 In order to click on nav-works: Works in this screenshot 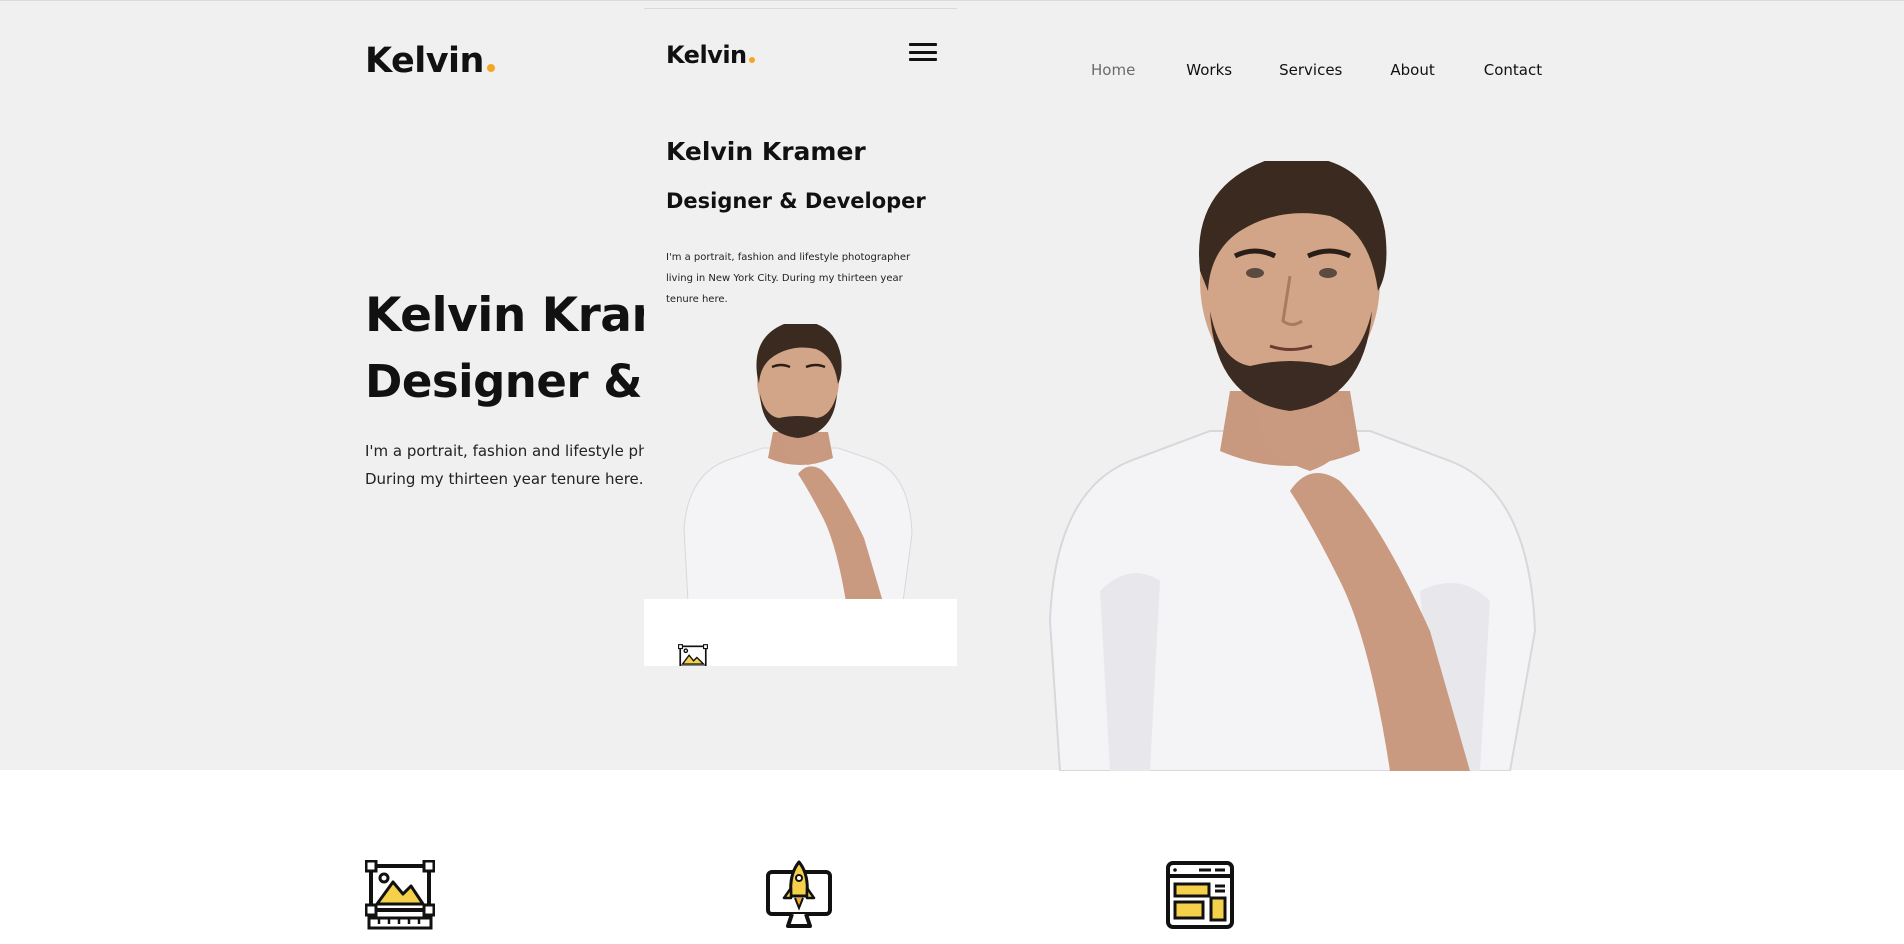, I will do `click(1209, 70)`.